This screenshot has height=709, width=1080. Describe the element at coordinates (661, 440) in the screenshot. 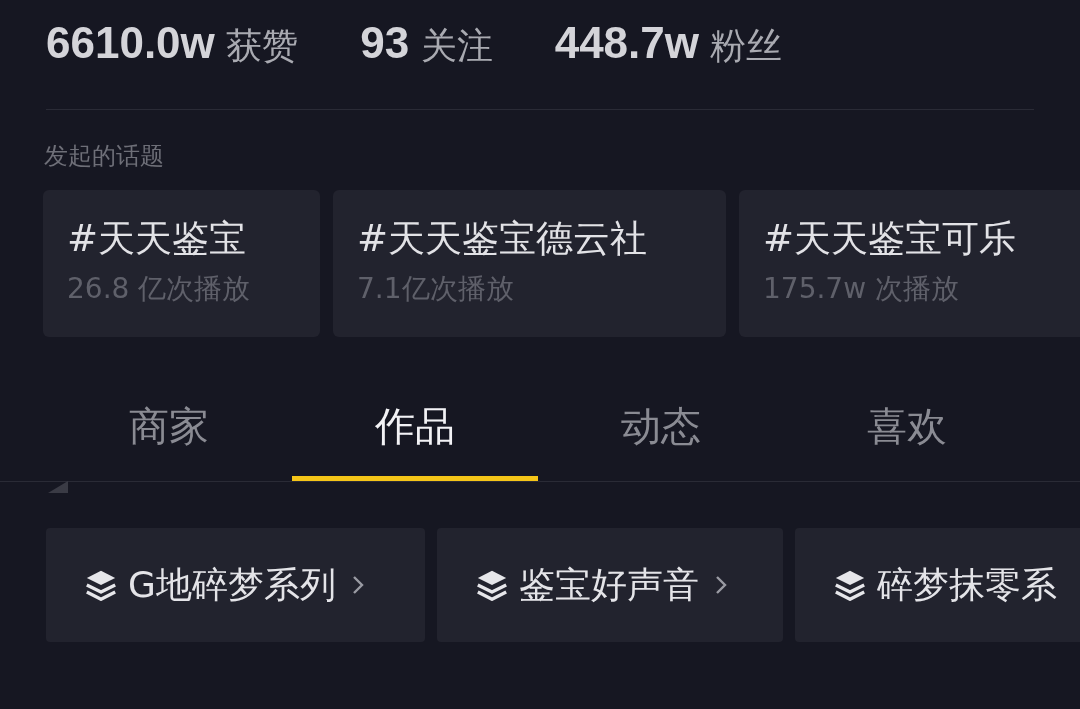

I see `tab: 动态` at that location.